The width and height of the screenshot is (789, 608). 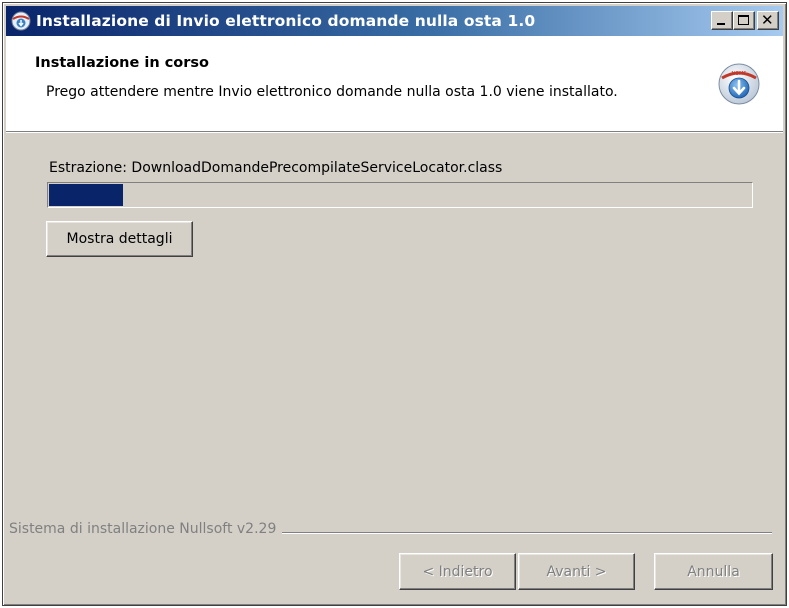 What do you see at coordinates (119, 239) in the screenshot?
I see `show-details-button: Mostra dettagli` at bounding box center [119, 239].